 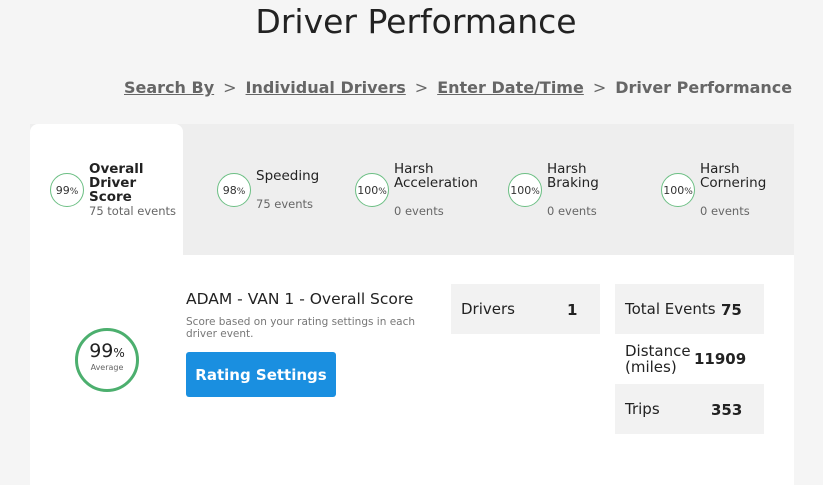 I want to click on tab-title: Harsh Braking, so click(x=573, y=176).